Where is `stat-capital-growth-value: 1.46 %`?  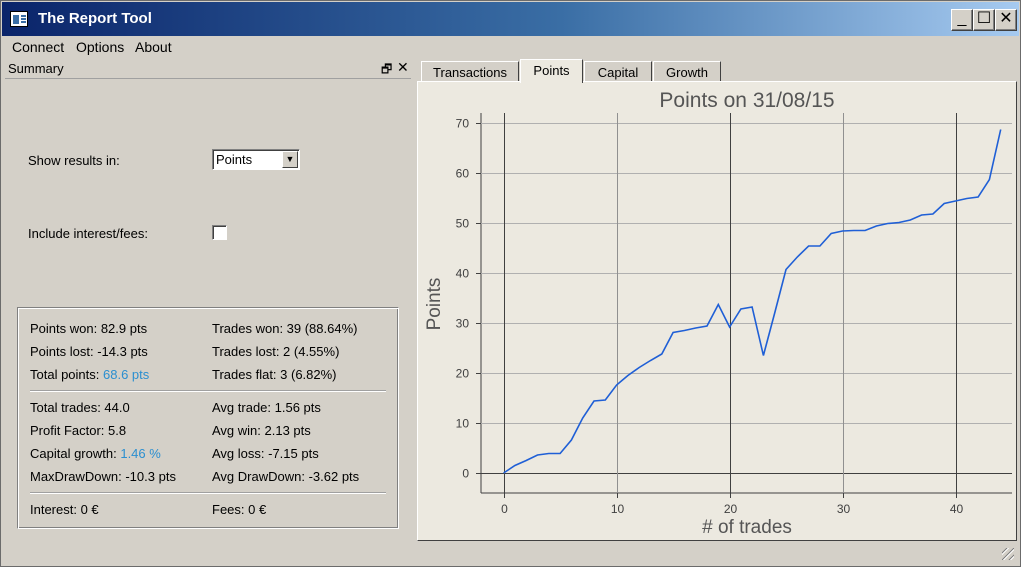 stat-capital-growth-value: 1.46 % is located at coordinates (140, 453).